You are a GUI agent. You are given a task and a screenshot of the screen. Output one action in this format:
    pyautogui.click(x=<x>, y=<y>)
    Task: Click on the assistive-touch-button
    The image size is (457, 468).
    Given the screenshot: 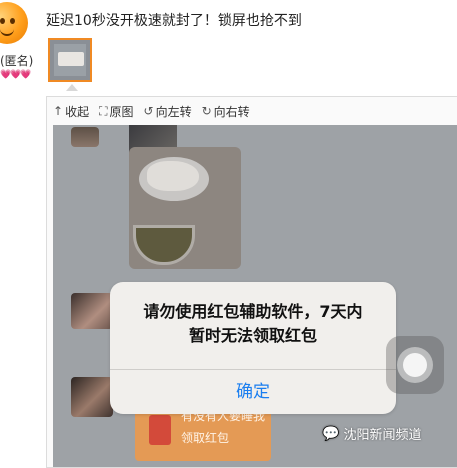 What is the action you would take?
    pyautogui.click(x=415, y=365)
    